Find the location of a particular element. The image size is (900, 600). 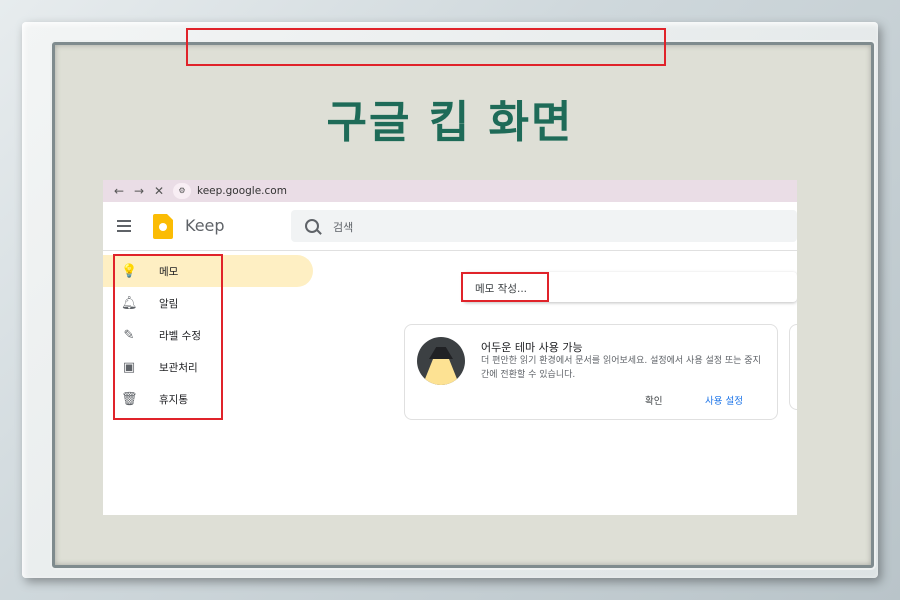

hamburger-menu-icon is located at coordinates (126, 226).